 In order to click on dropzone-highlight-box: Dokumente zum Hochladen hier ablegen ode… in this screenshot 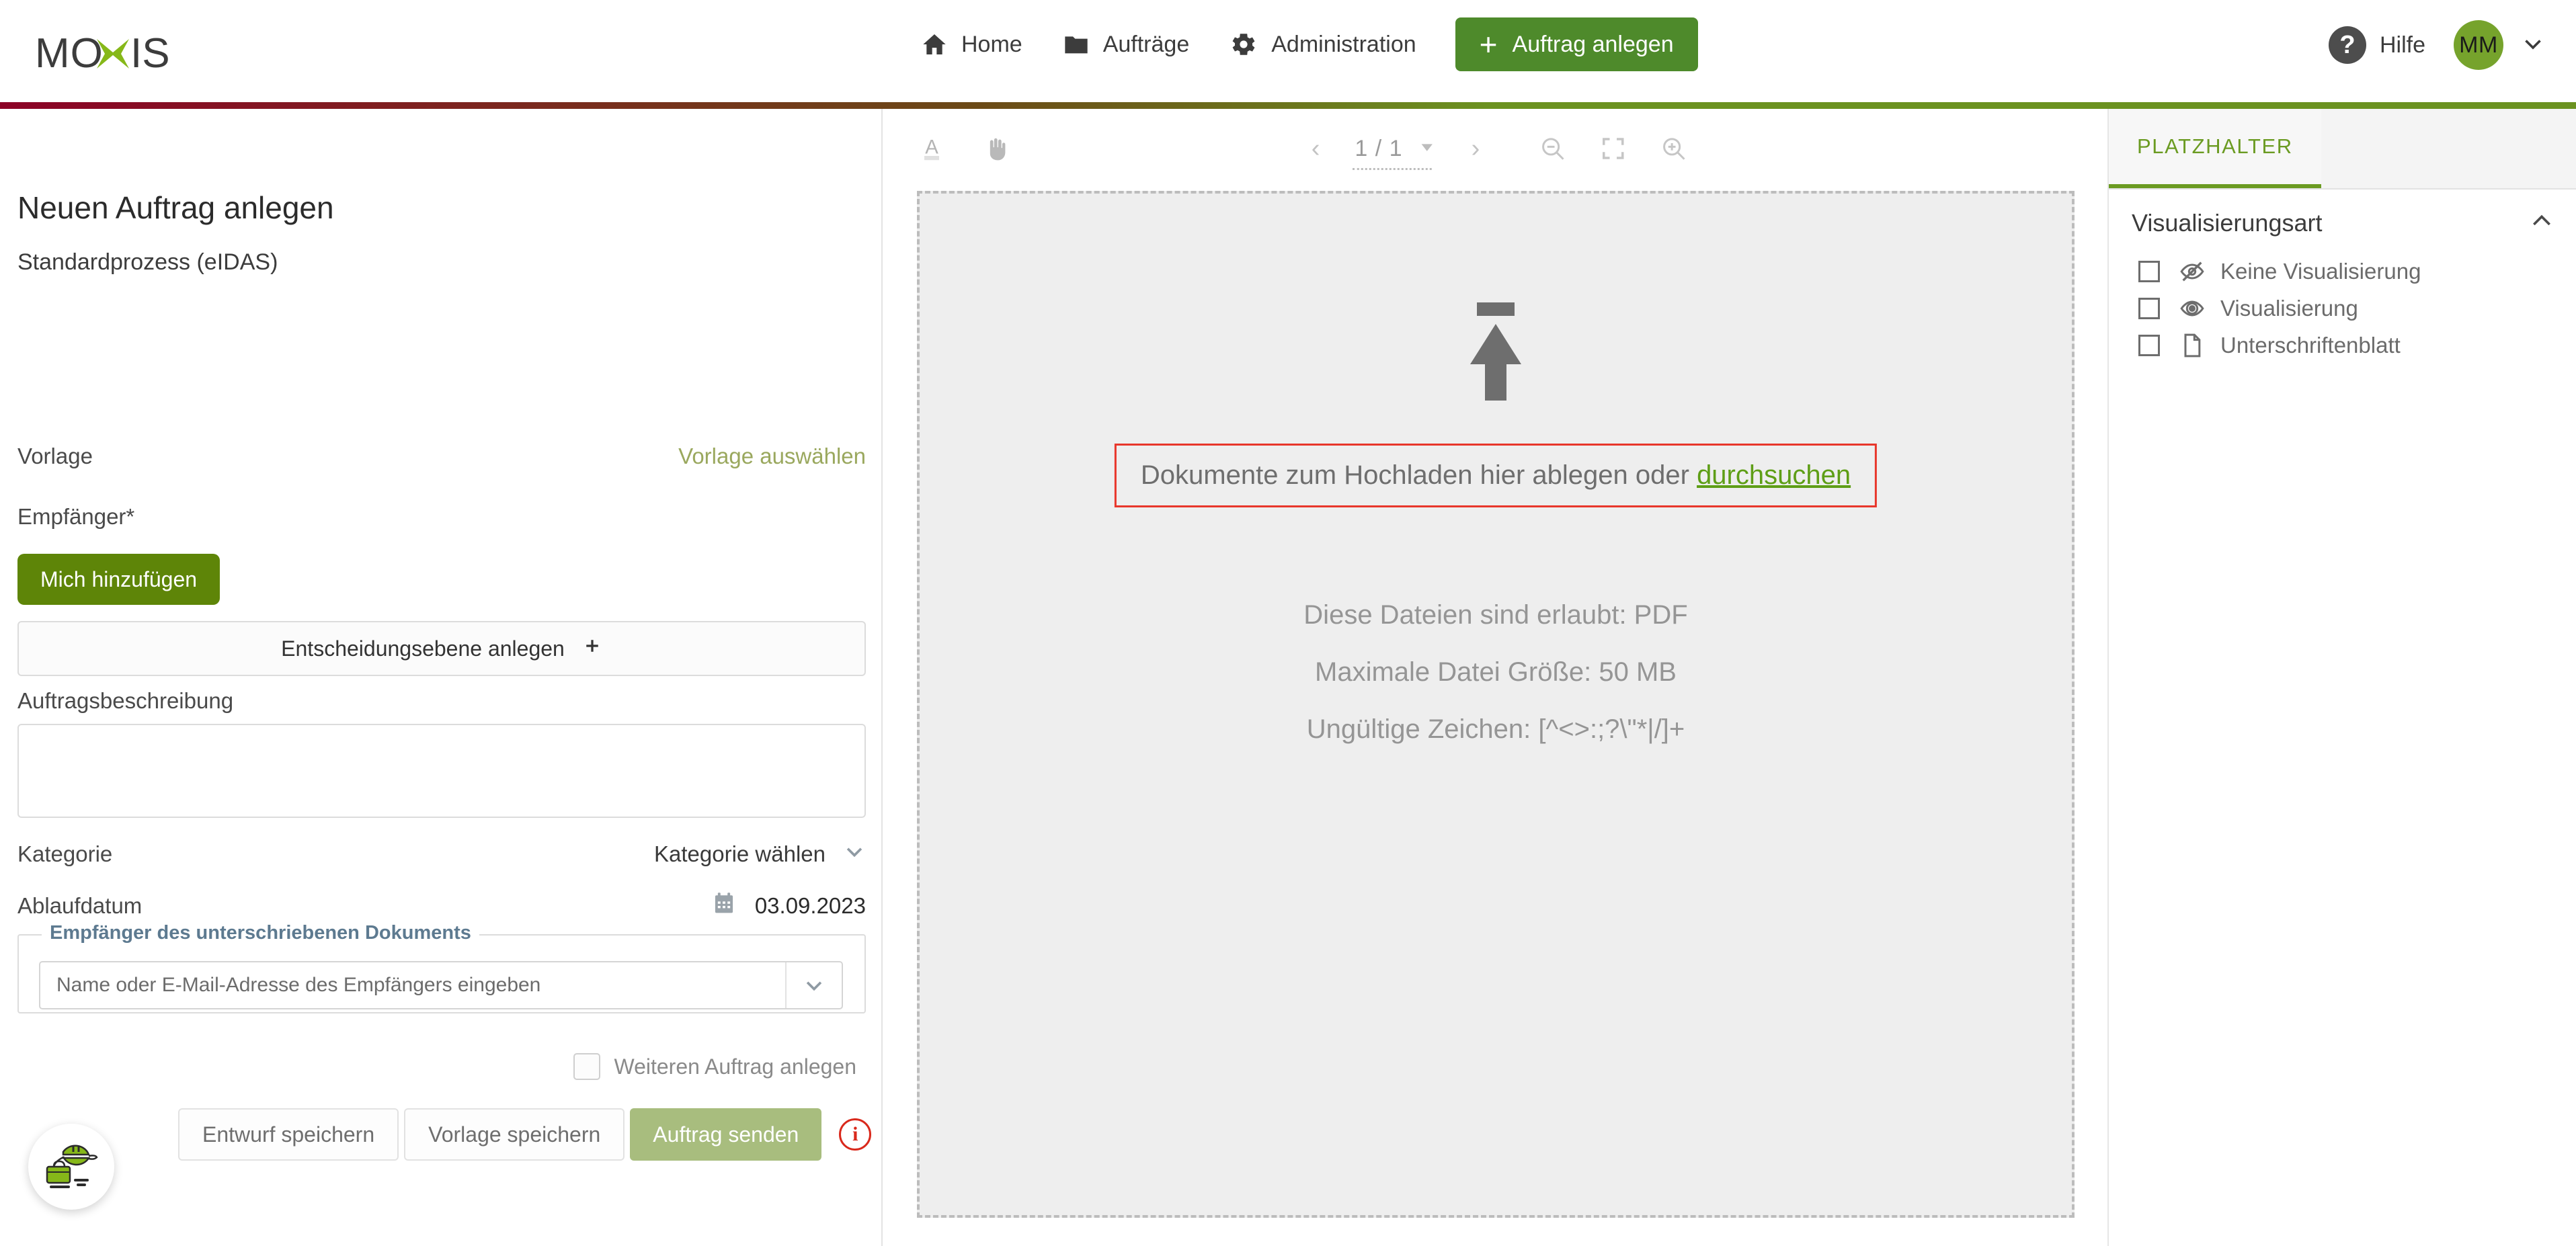, I will do `click(1496, 475)`.